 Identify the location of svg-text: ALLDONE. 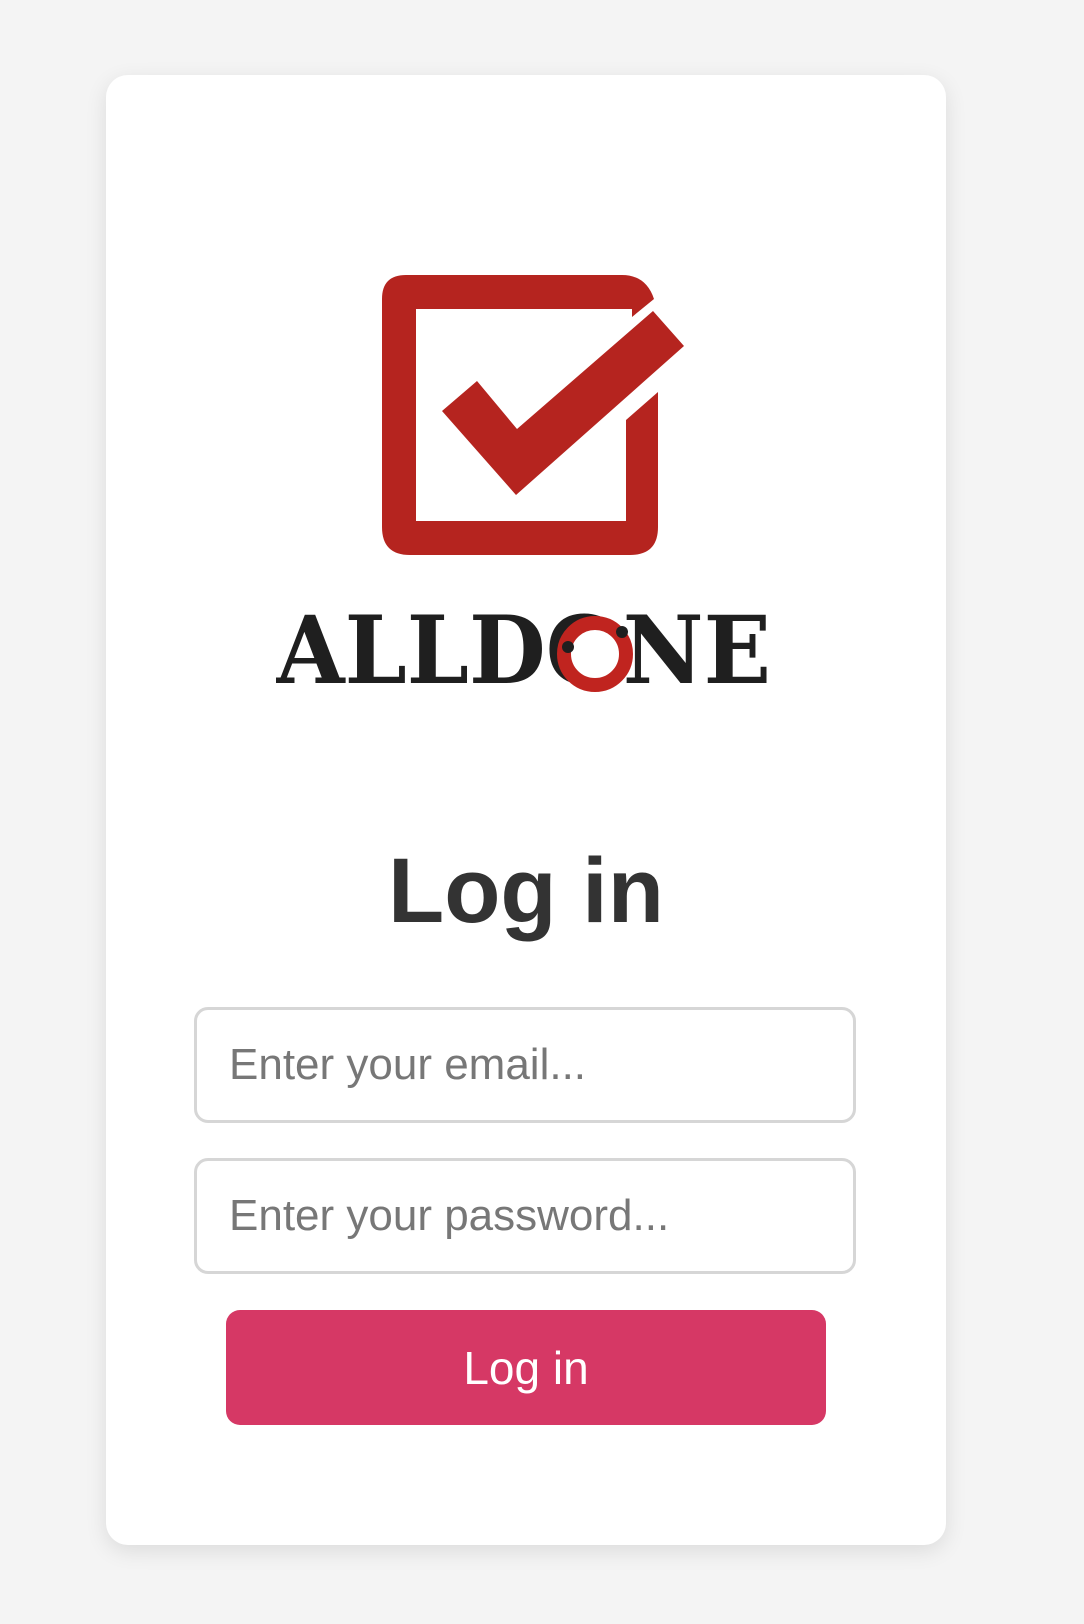
(523, 651).